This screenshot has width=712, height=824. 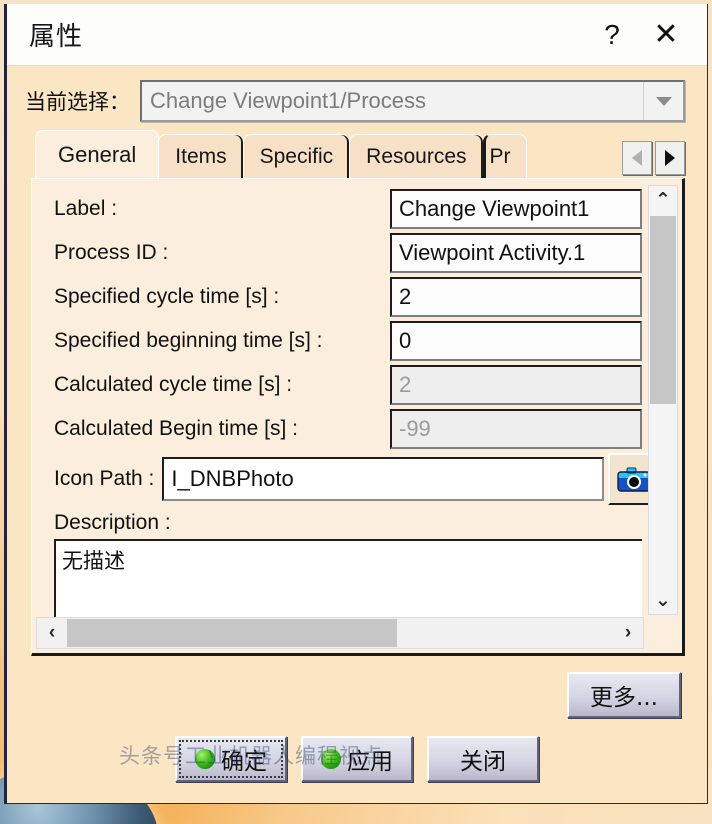 I want to click on scroll-right-icon: ›, so click(x=628, y=633).